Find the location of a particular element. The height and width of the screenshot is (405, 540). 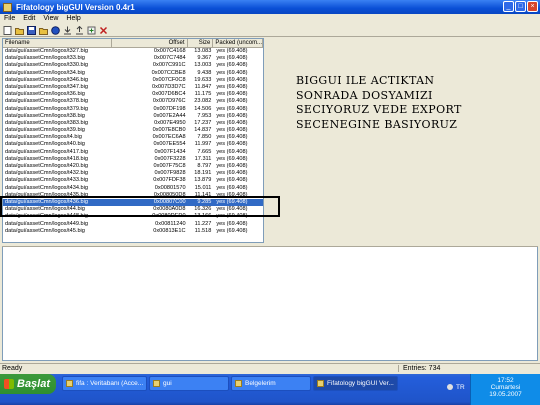

import-icon is located at coordinates (67, 30).